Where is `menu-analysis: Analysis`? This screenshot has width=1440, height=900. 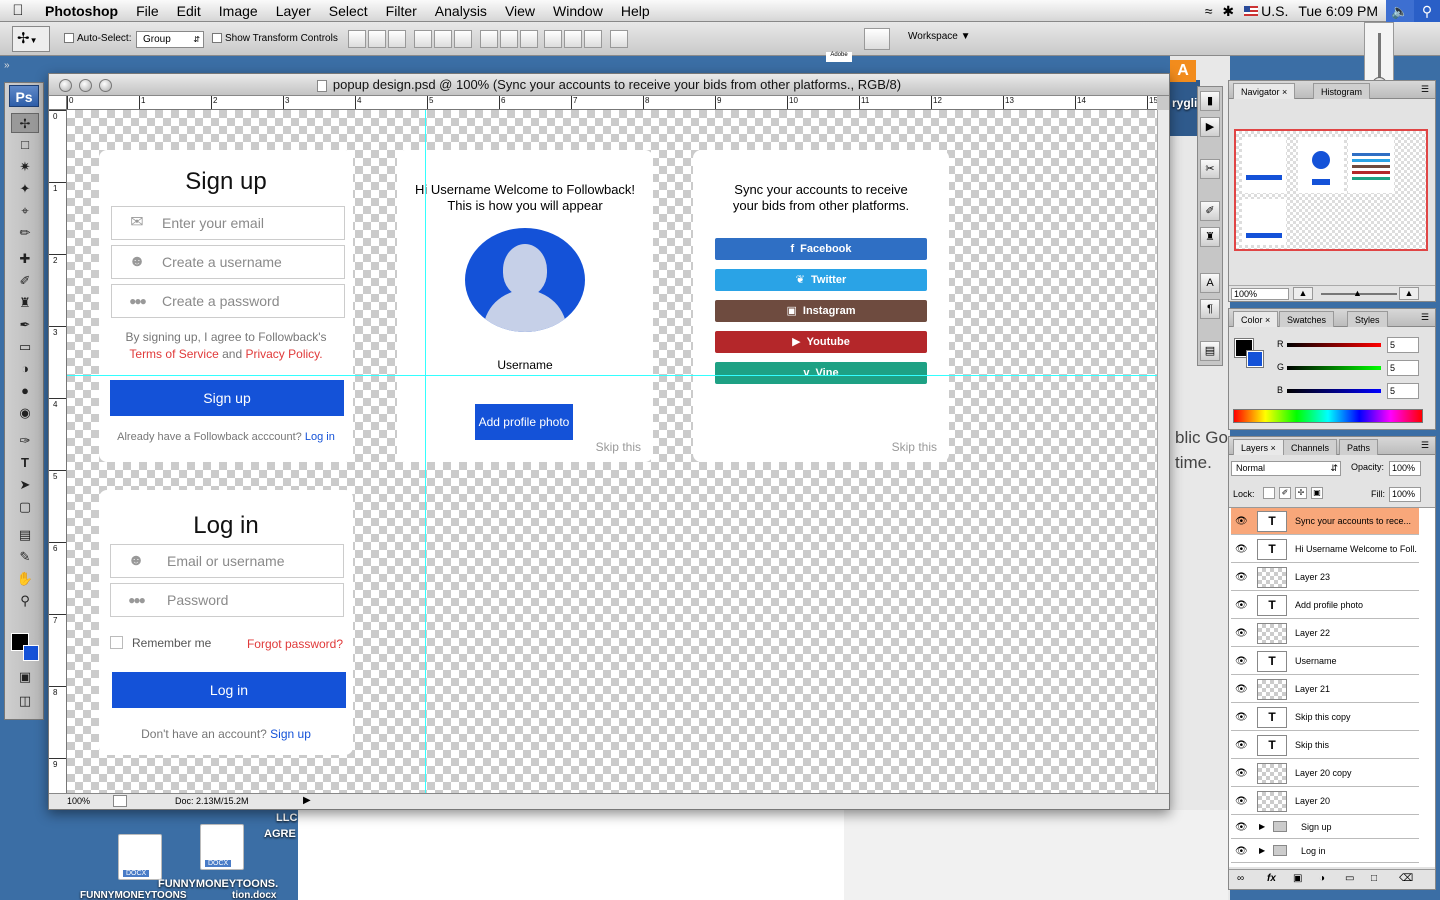
menu-analysis: Analysis is located at coordinates (461, 11).